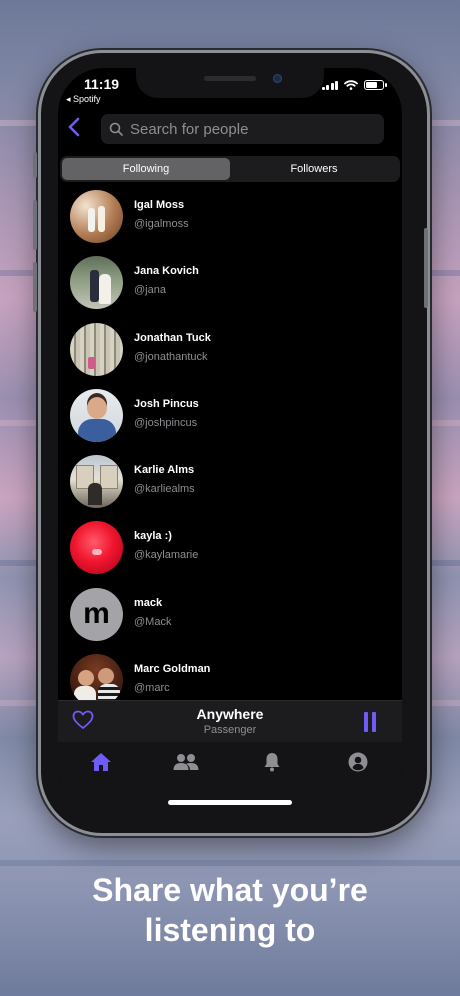 The width and height of the screenshot is (460, 996). What do you see at coordinates (152, 688) in the screenshot?
I see `person-handle: @marc` at bounding box center [152, 688].